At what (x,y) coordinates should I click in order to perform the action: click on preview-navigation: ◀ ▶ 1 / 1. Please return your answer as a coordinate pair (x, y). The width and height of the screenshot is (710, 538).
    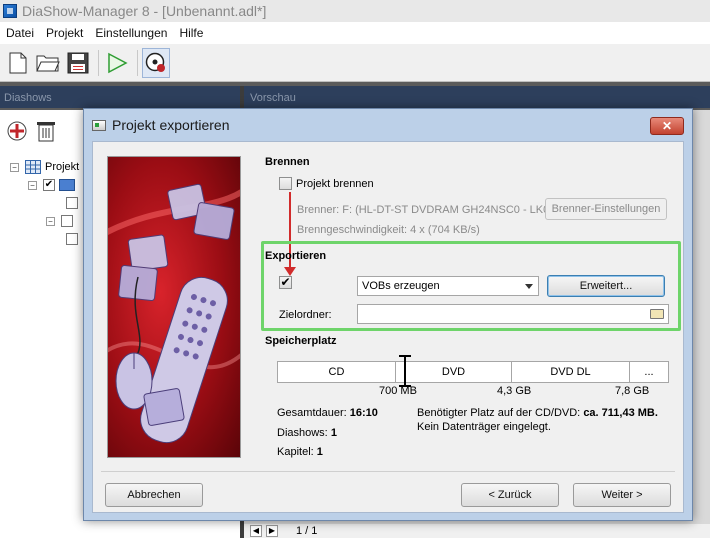
    Looking at the image, I should click on (477, 531).